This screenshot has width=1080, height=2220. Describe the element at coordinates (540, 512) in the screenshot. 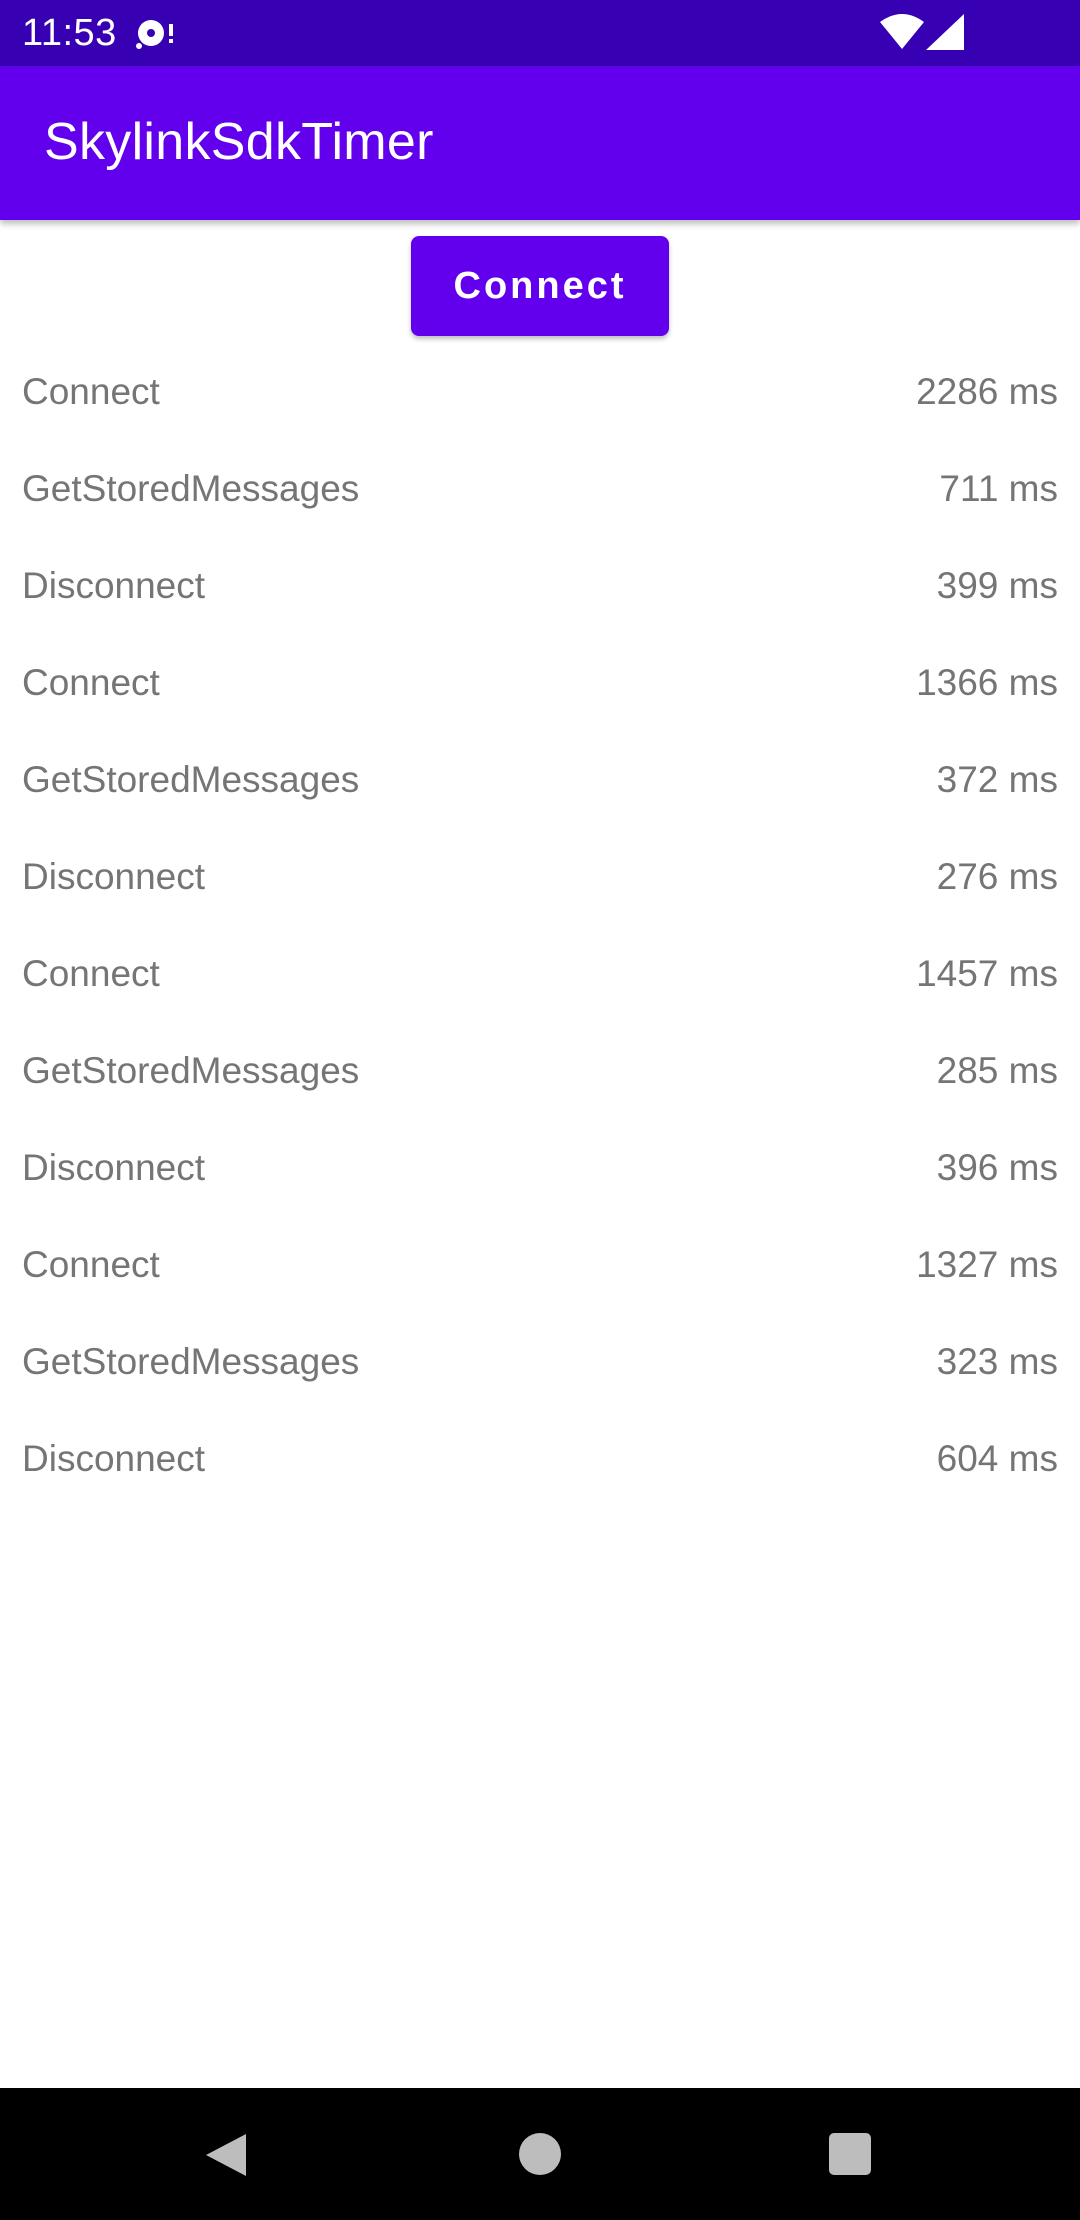

I see `result-row: GetStoredMessages 711 ms` at that location.